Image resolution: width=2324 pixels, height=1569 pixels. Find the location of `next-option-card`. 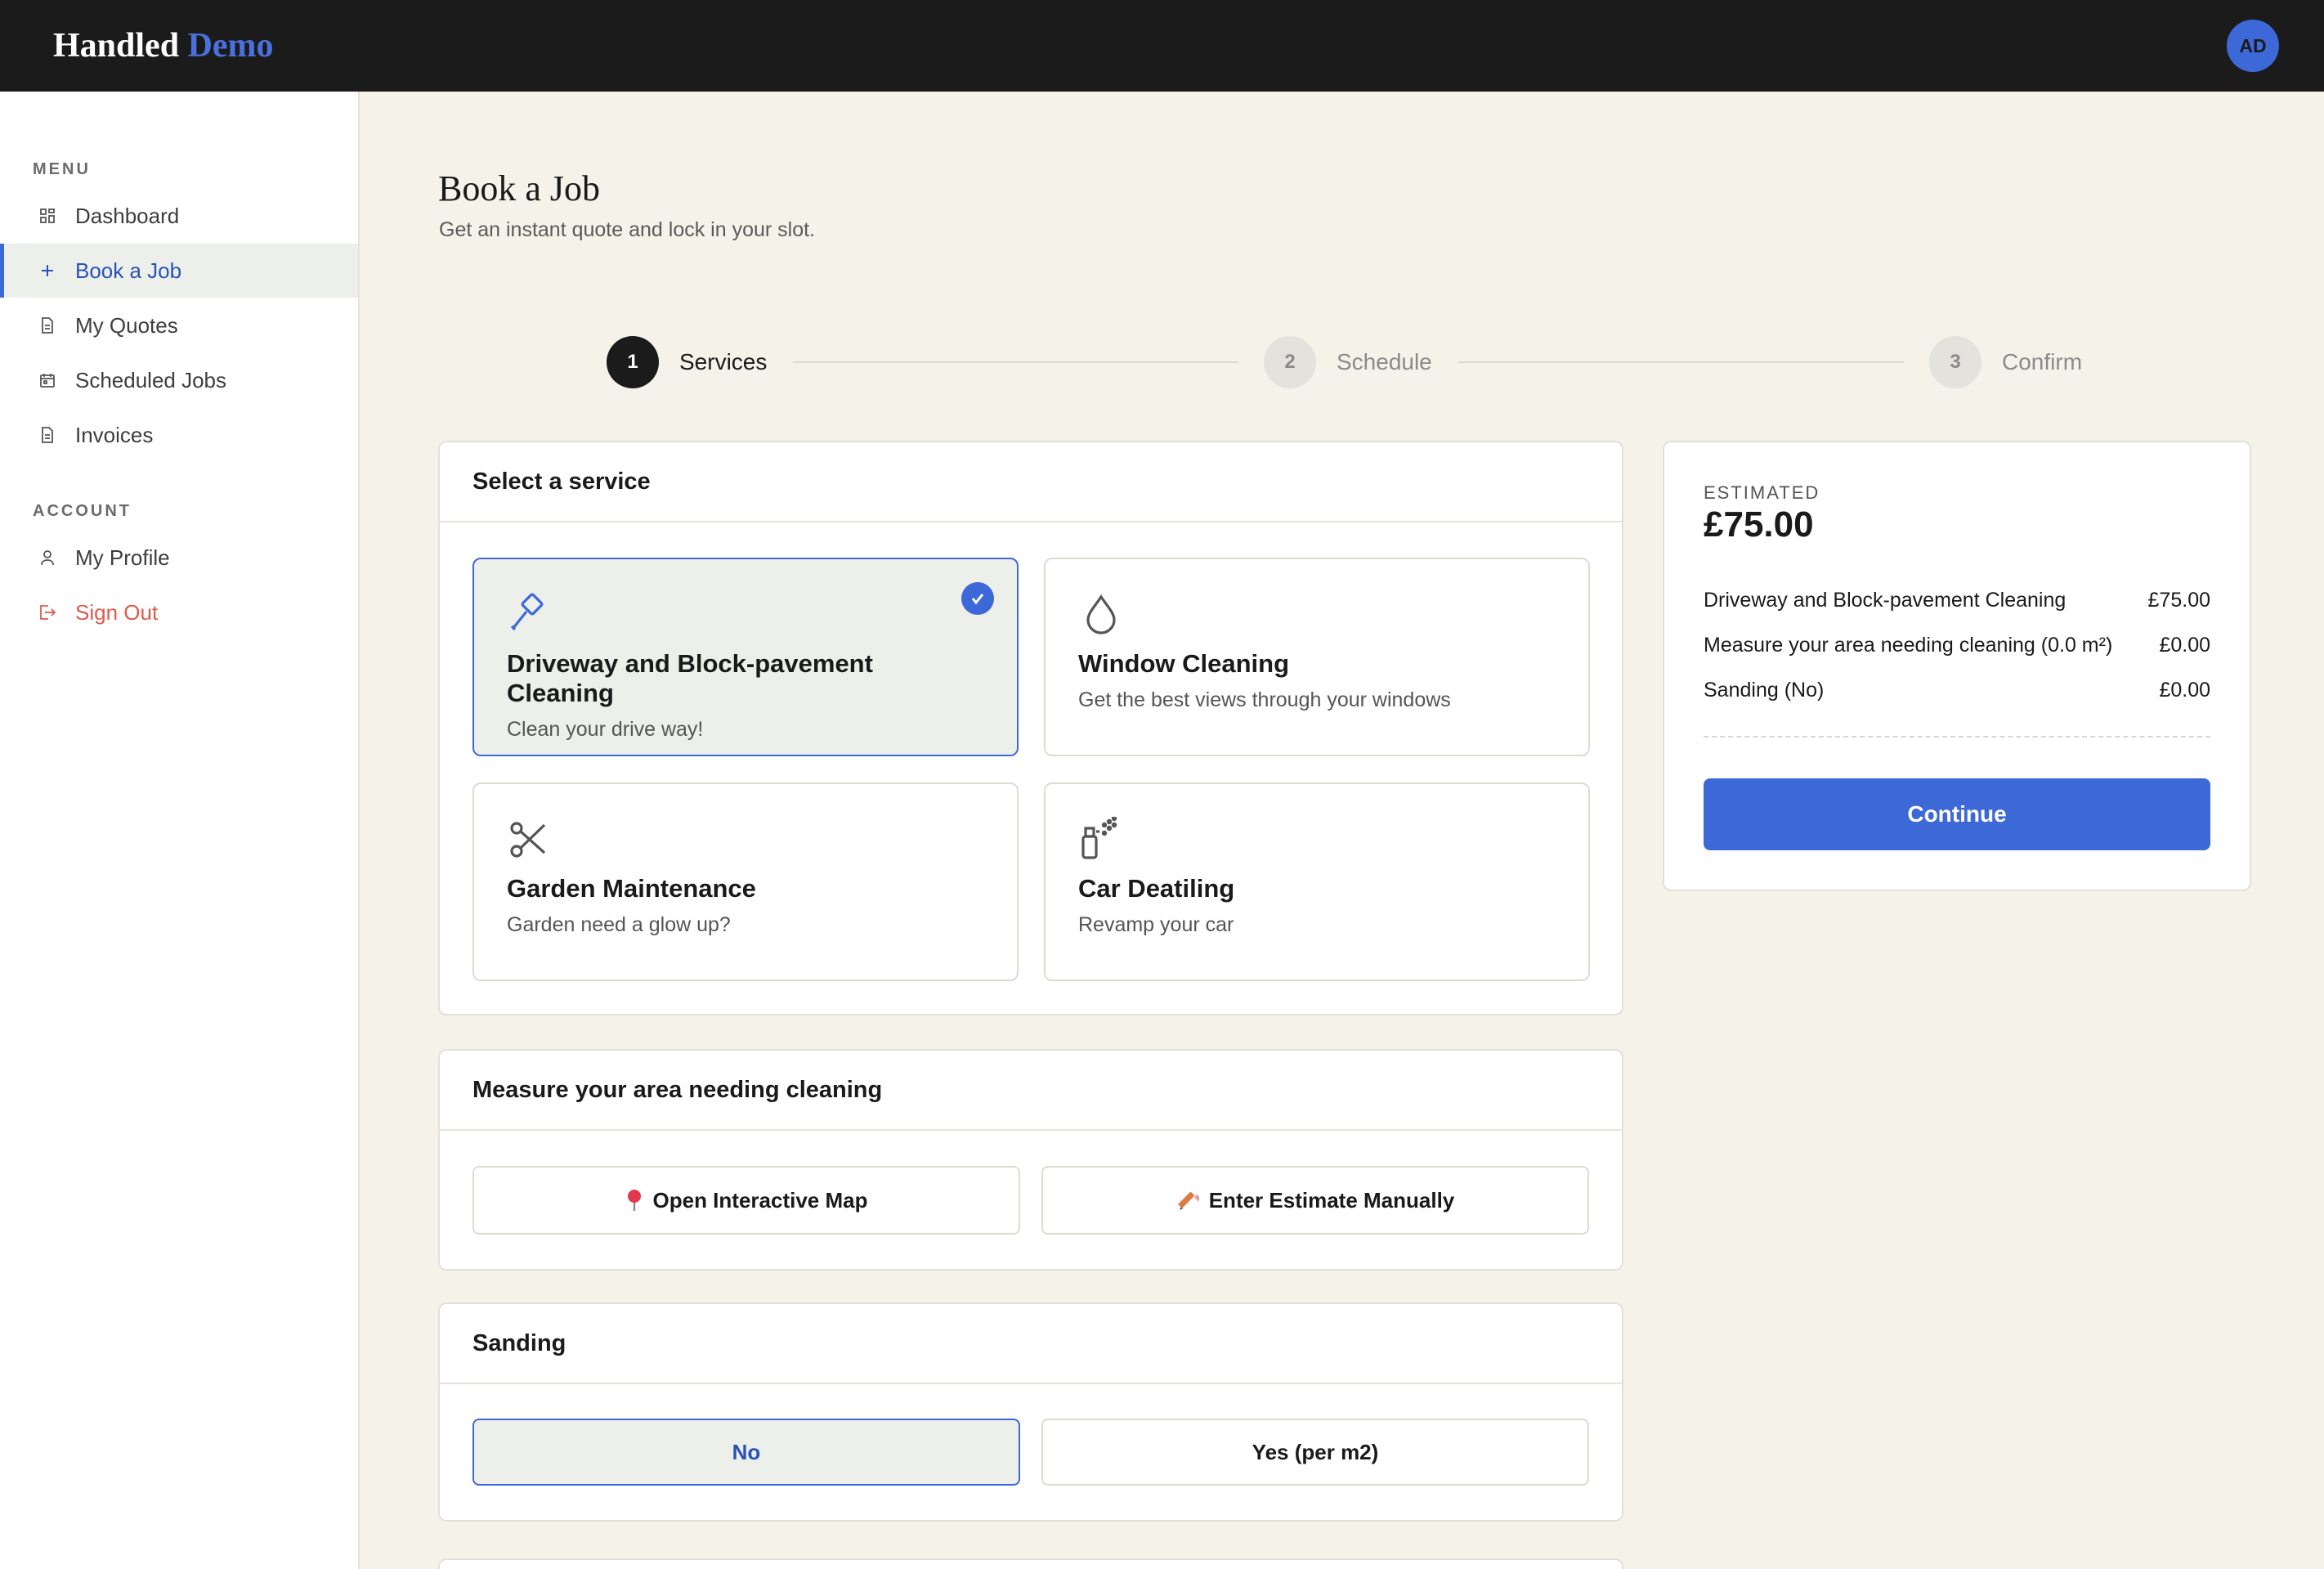

next-option-card is located at coordinates (1030, 1563).